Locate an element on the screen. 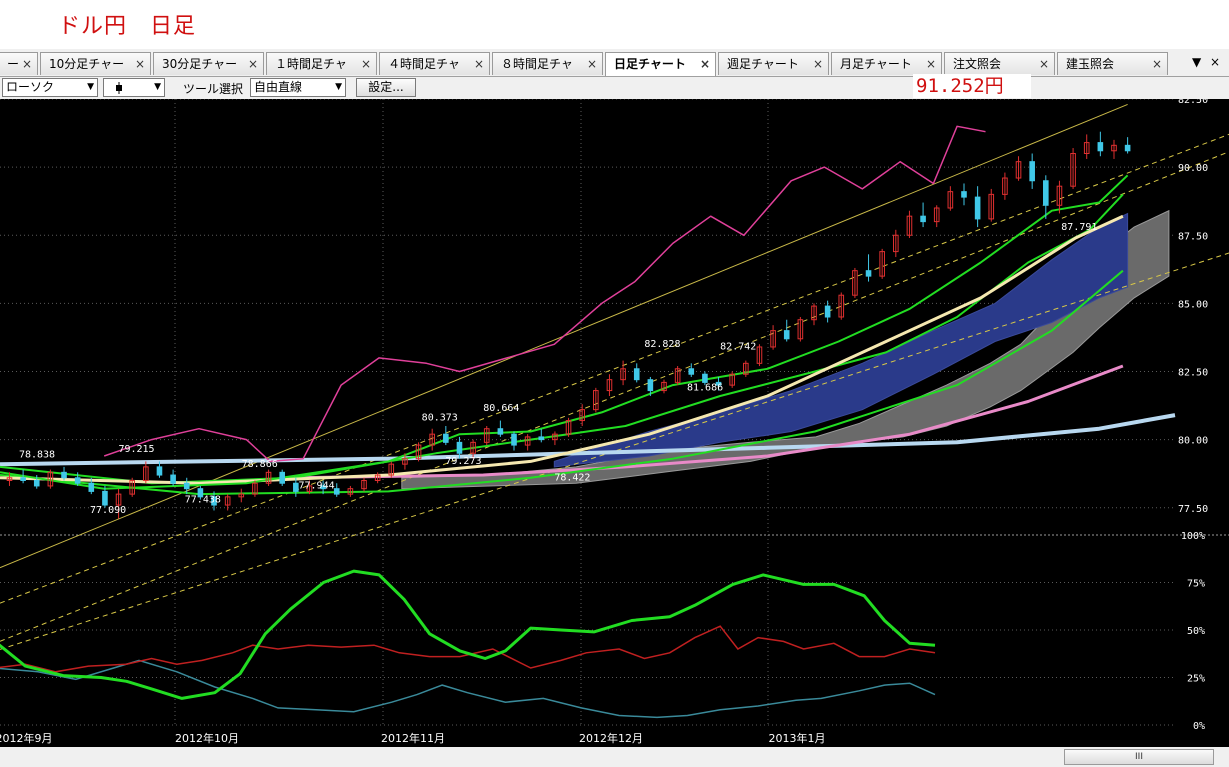 This screenshot has width=1229, height=767. date-tick-label: 2013年1月 is located at coordinates (797, 738).